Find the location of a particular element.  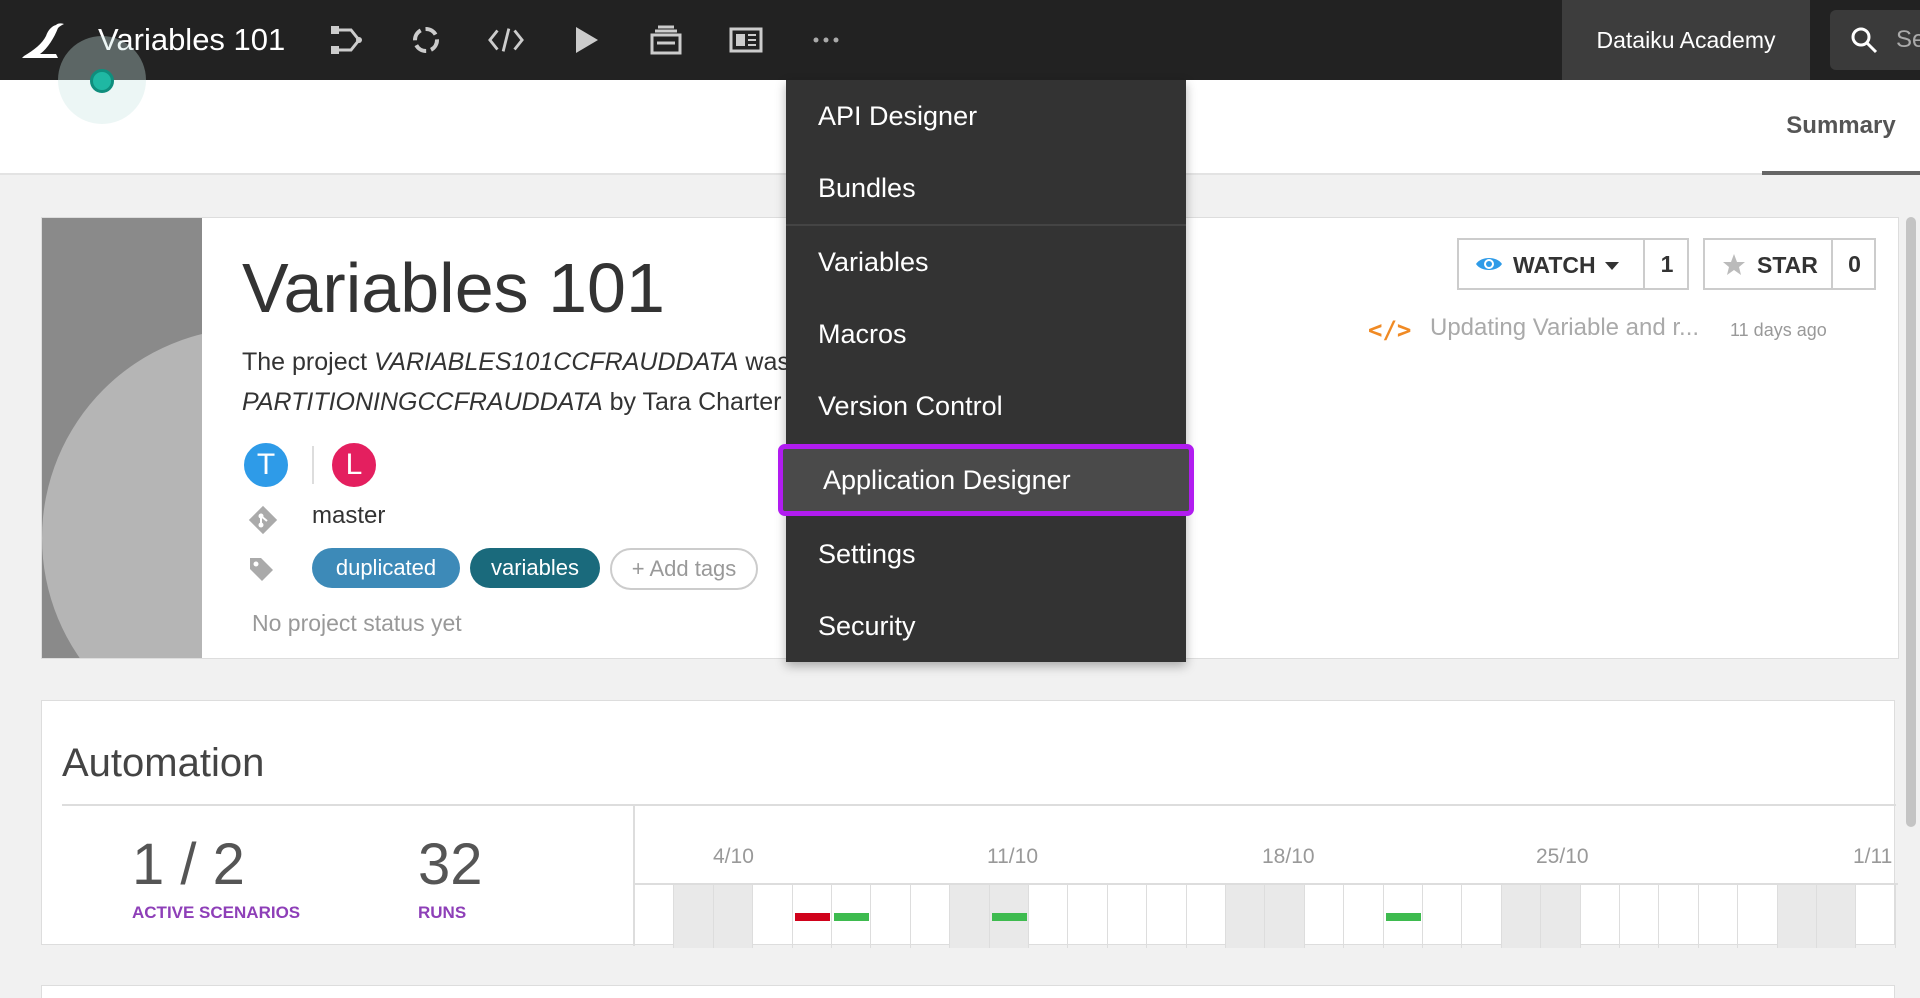

scenario-run-bar-failed is located at coordinates (812, 917).